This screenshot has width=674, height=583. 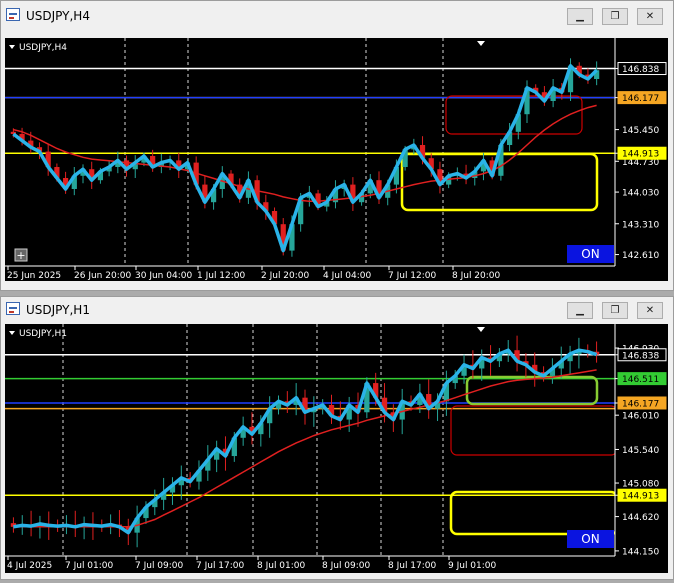 What do you see at coordinates (640, 417) in the screenshot?
I see `y-tick-label: 146.010` at bounding box center [640, 417].